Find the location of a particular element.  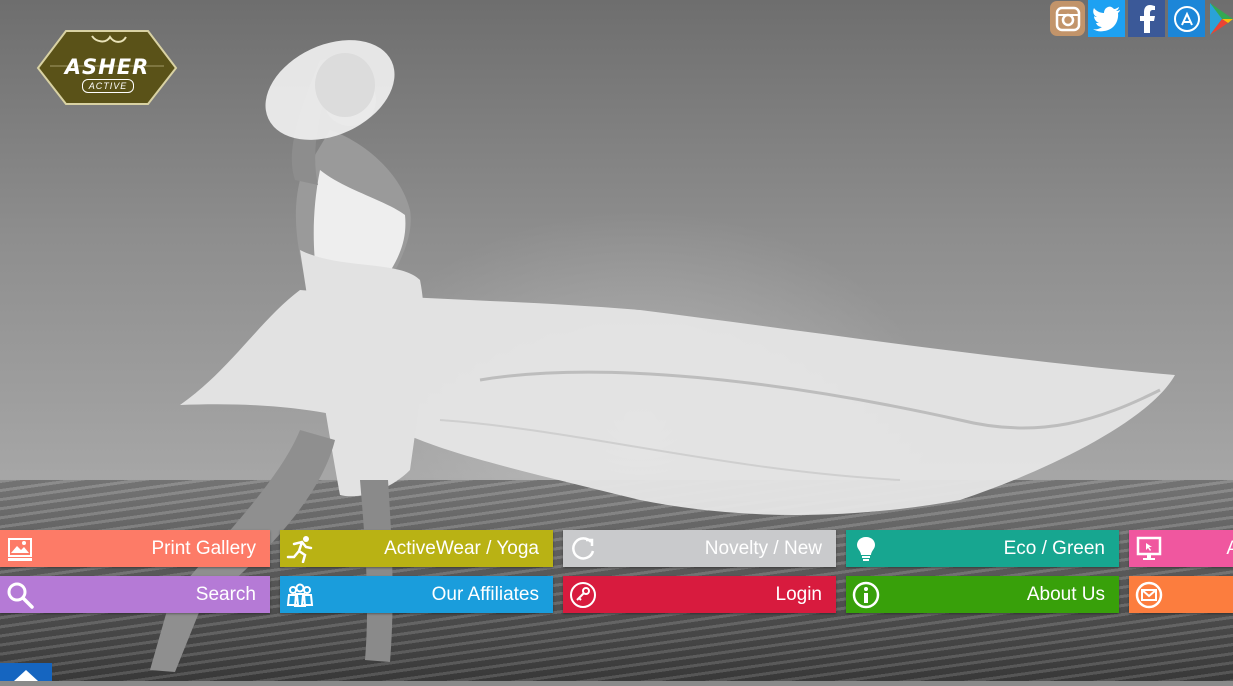

tile-contact is located at coordinates (1181, 594).